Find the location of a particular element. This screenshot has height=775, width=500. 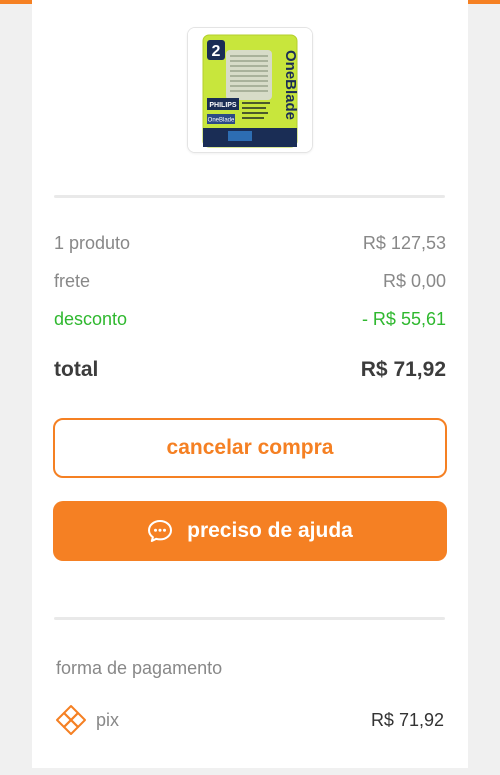

payment-method-row: pix R$ 71,92 is located at coordinates (249, 720).